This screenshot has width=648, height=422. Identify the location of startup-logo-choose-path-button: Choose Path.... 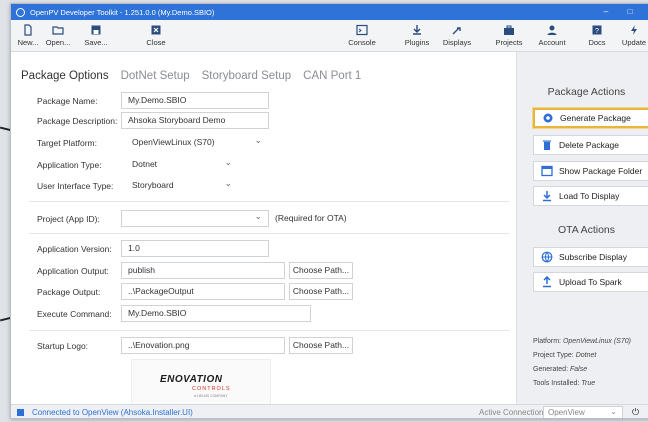
(321, 345).